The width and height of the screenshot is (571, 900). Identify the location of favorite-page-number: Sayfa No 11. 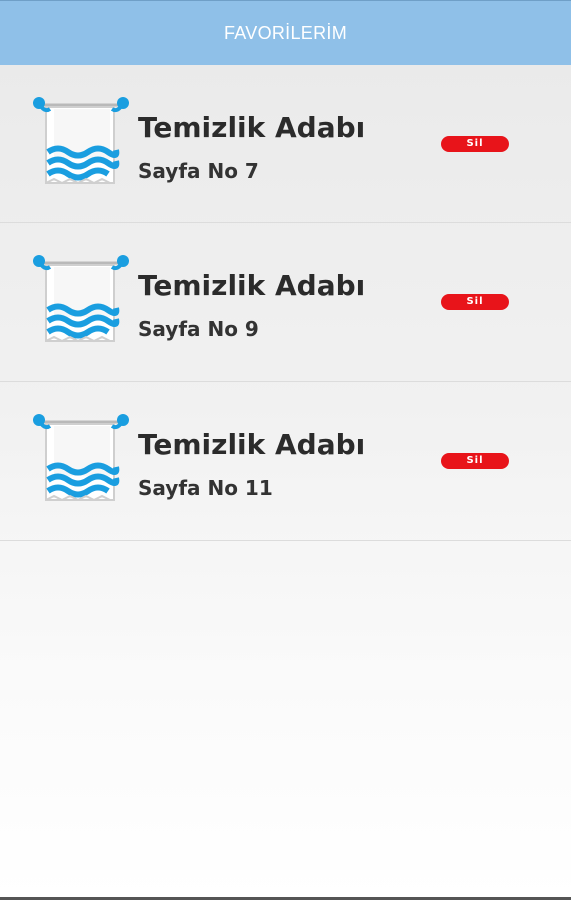
(205, 488).